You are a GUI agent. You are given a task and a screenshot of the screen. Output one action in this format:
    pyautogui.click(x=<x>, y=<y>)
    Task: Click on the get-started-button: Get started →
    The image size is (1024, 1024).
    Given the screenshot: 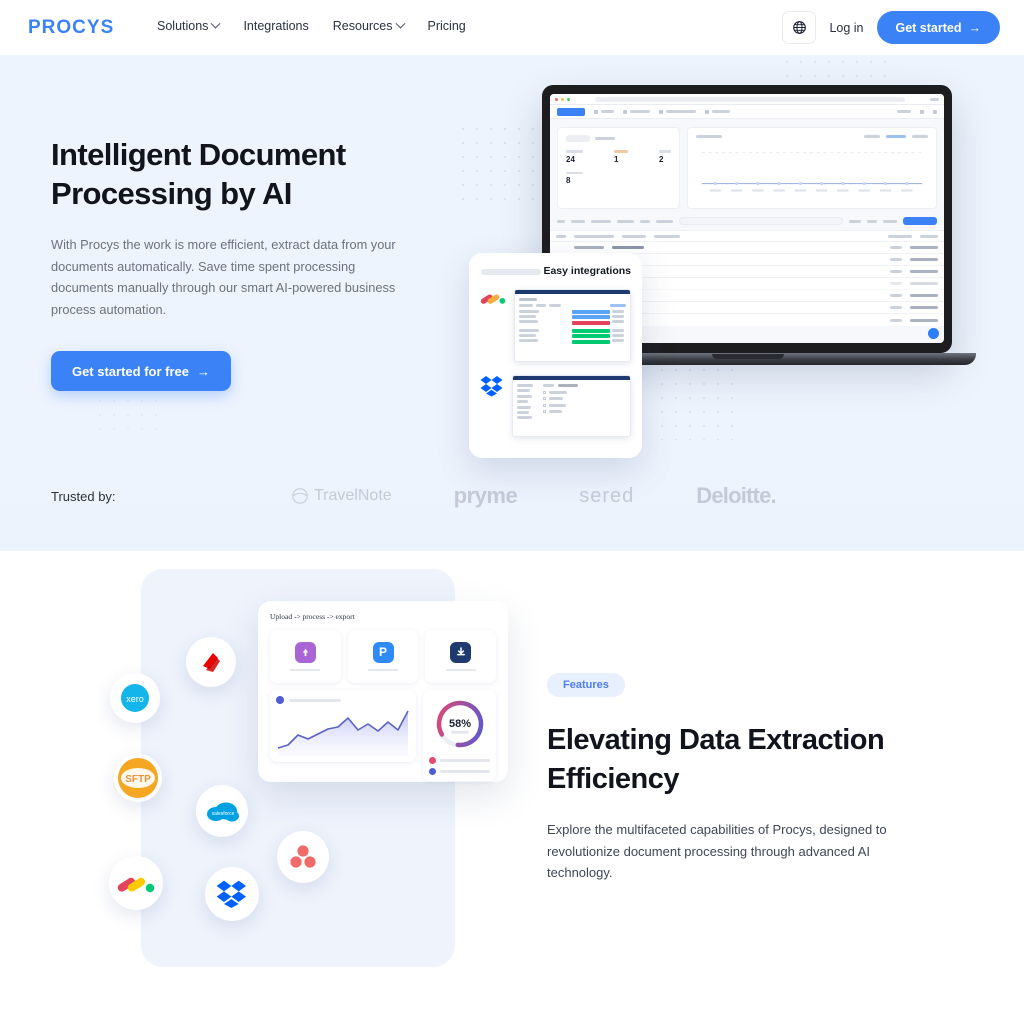 What is the action you would take?
    pyautogui.click(x=938, y=27)
    